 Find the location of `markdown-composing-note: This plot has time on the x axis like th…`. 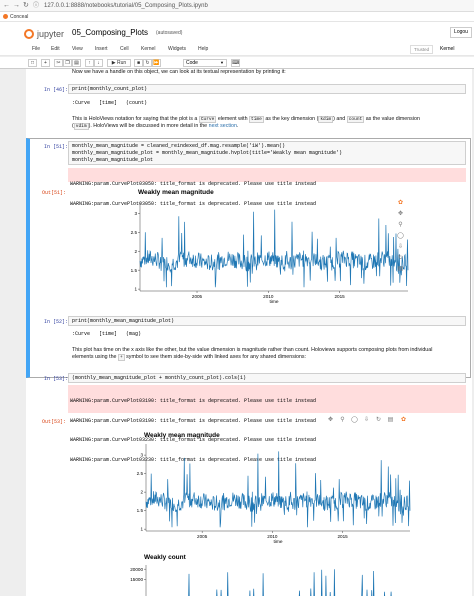

markdown-composing-note: This plot has time on the x axis like th… is located at coordinates (271, 354).